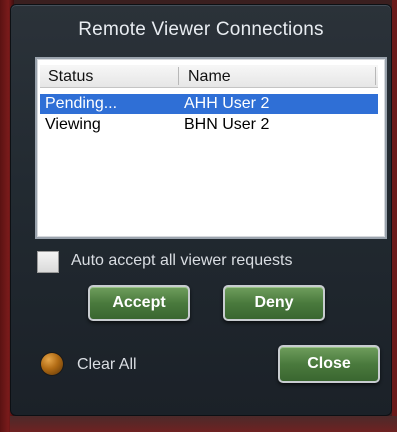  What do you see at coordinates (274, 303) in the screenshot?
I see `deny-button: Deny` at bounding box center [274, 303].